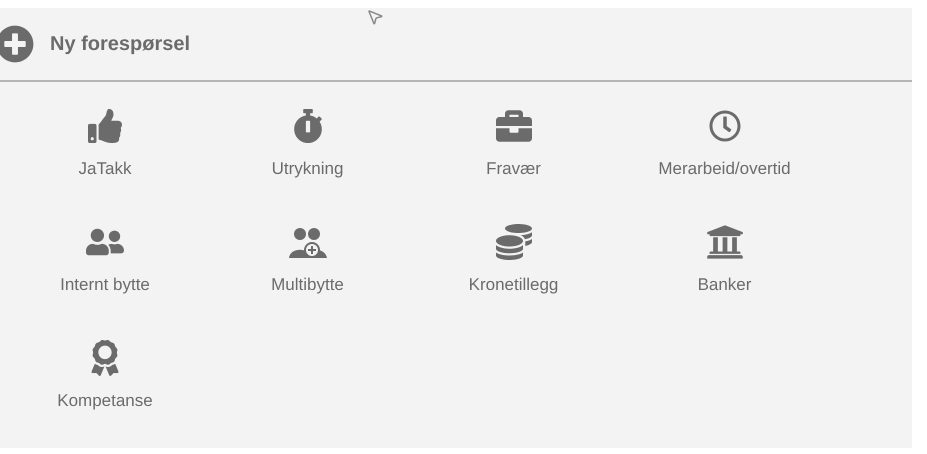  Describe the element at coordinates (725, 285) in the screenshot. I see `request-type-button: Banker` at that location.